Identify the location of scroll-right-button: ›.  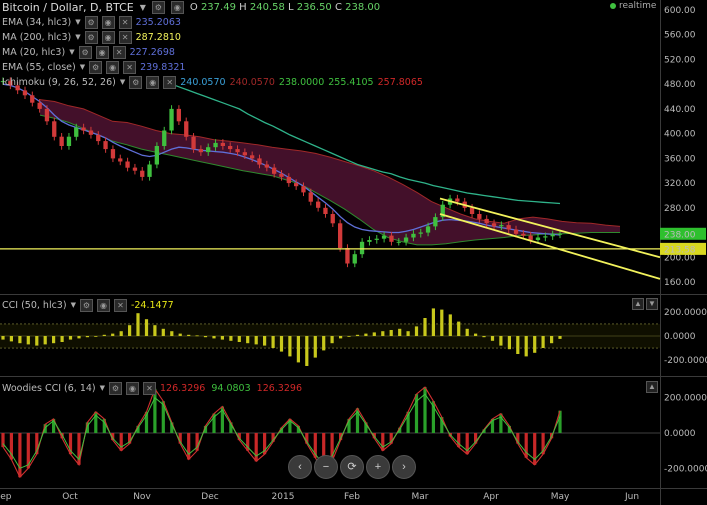
(404, 467).